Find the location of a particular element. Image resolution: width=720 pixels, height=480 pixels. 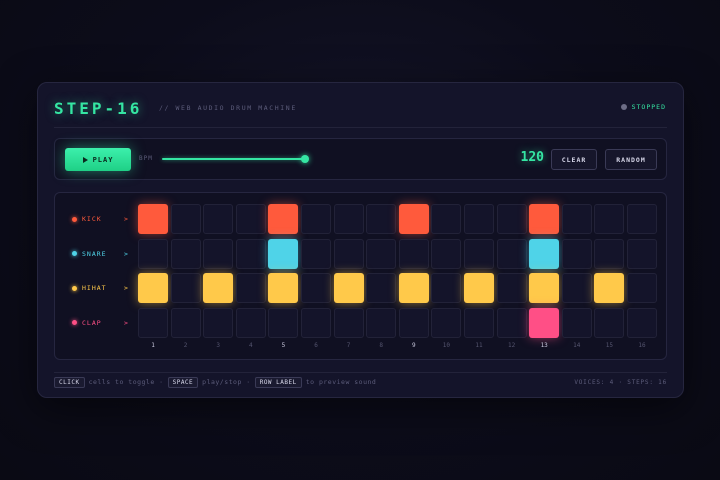

play-button-label: PLAY is located at coordinates (103, 159).